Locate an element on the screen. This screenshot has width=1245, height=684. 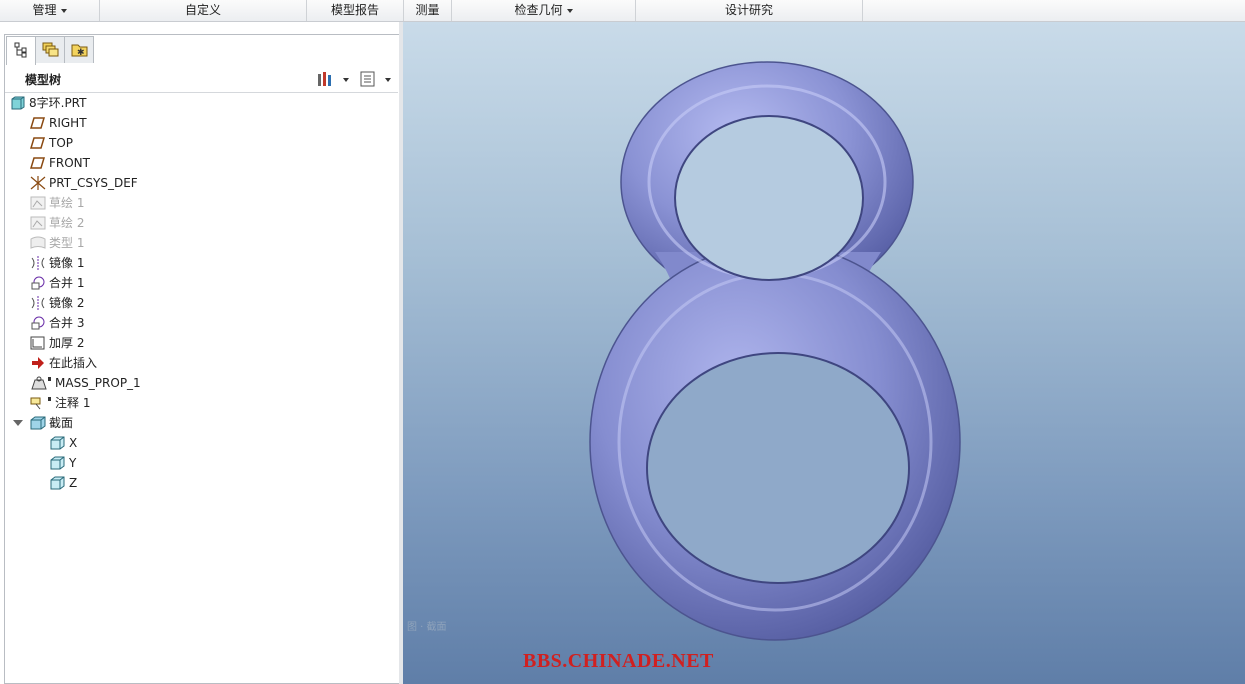
tools-icon is located at coordinates (333, 79).